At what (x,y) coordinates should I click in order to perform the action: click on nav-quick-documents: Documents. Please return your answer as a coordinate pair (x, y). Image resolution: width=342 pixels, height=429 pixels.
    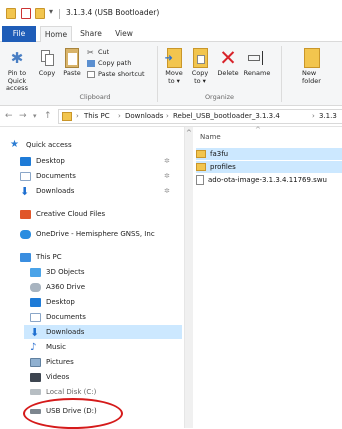
    Looking at the image, I should click on (48, 176).